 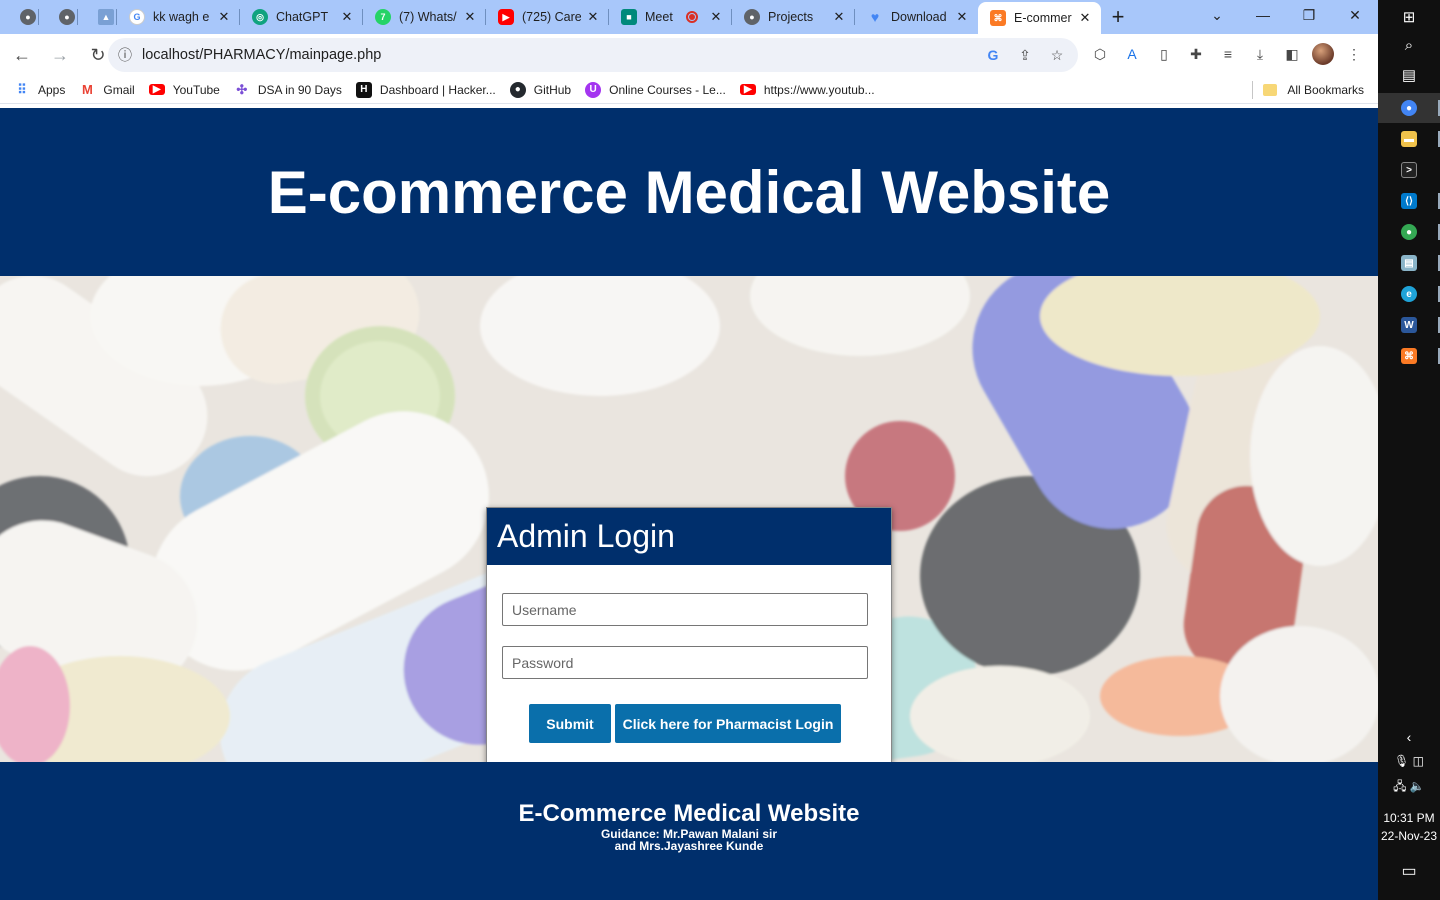 I want to click on site-info-icon: ⓘ, so click(x=125, y=55).